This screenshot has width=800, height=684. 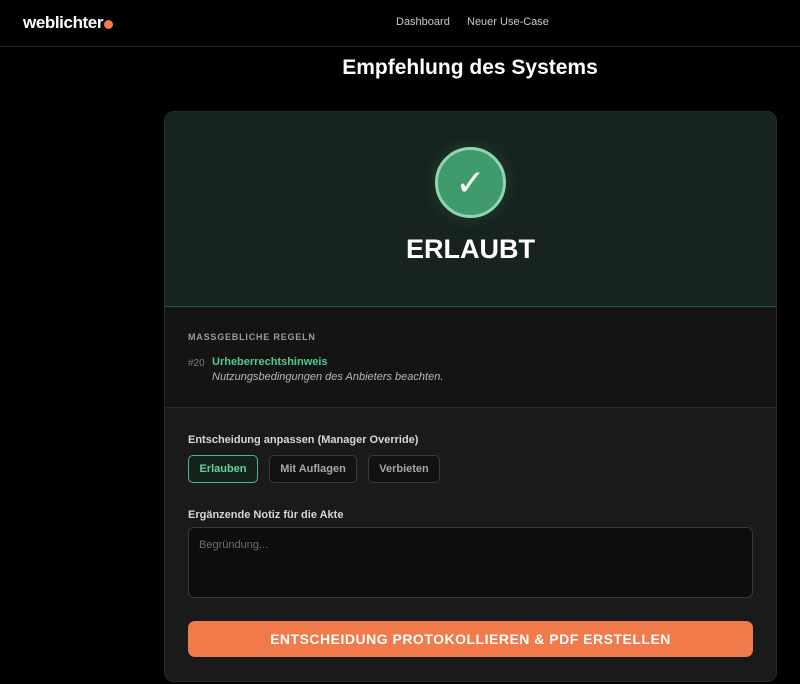 I want to click on rule-title: Urheberrechtshinweis, so click(x=270, y=362).